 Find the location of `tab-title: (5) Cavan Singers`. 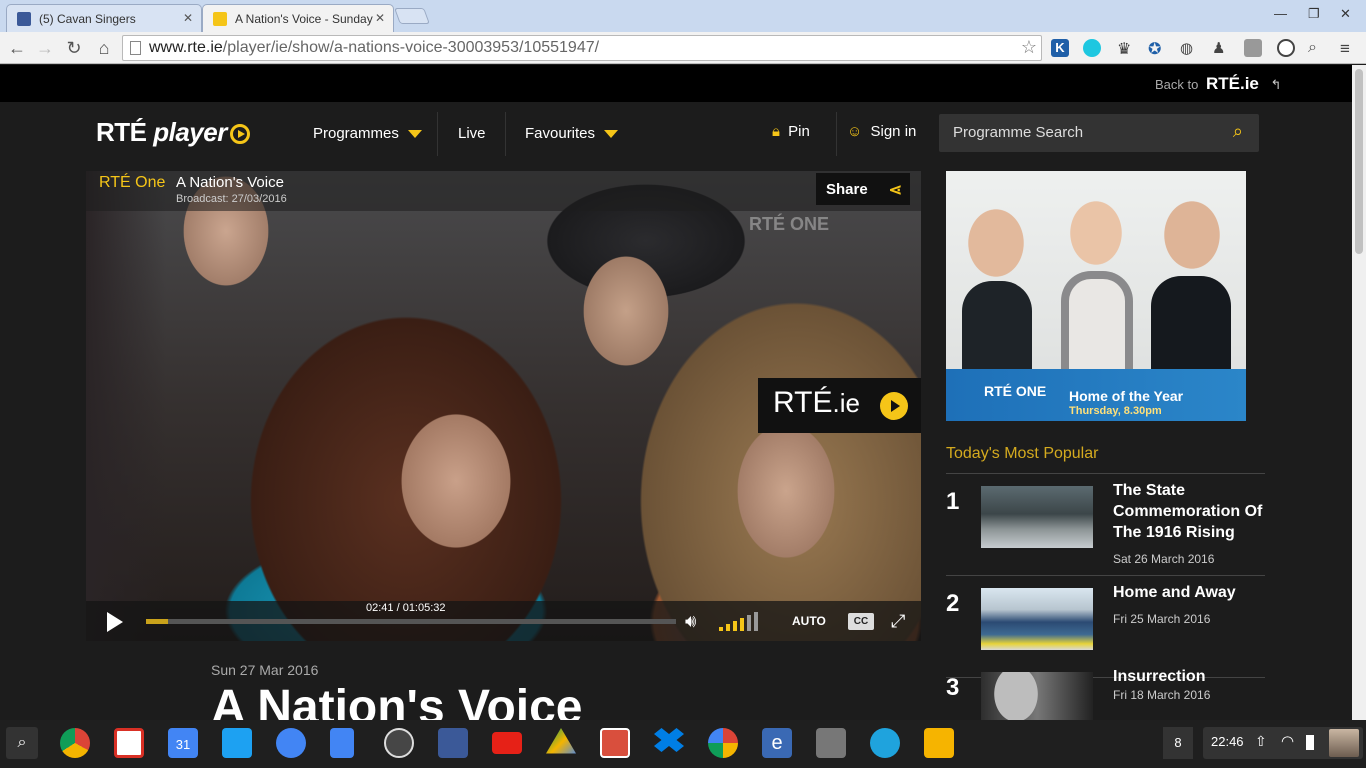

tab-title: (5) Cavan Singers is located at coordinates (87, 19).